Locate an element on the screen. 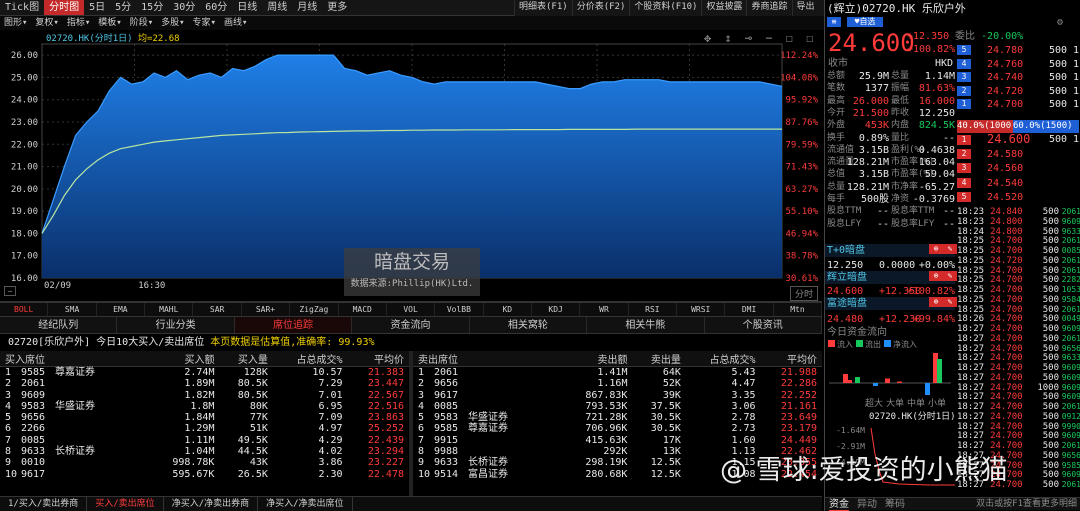 This screenshot has width=1080, height=511. table-row: 2 2061 1.89M 80.5K 7.29 23.447 is located at coordinates (204, 383).